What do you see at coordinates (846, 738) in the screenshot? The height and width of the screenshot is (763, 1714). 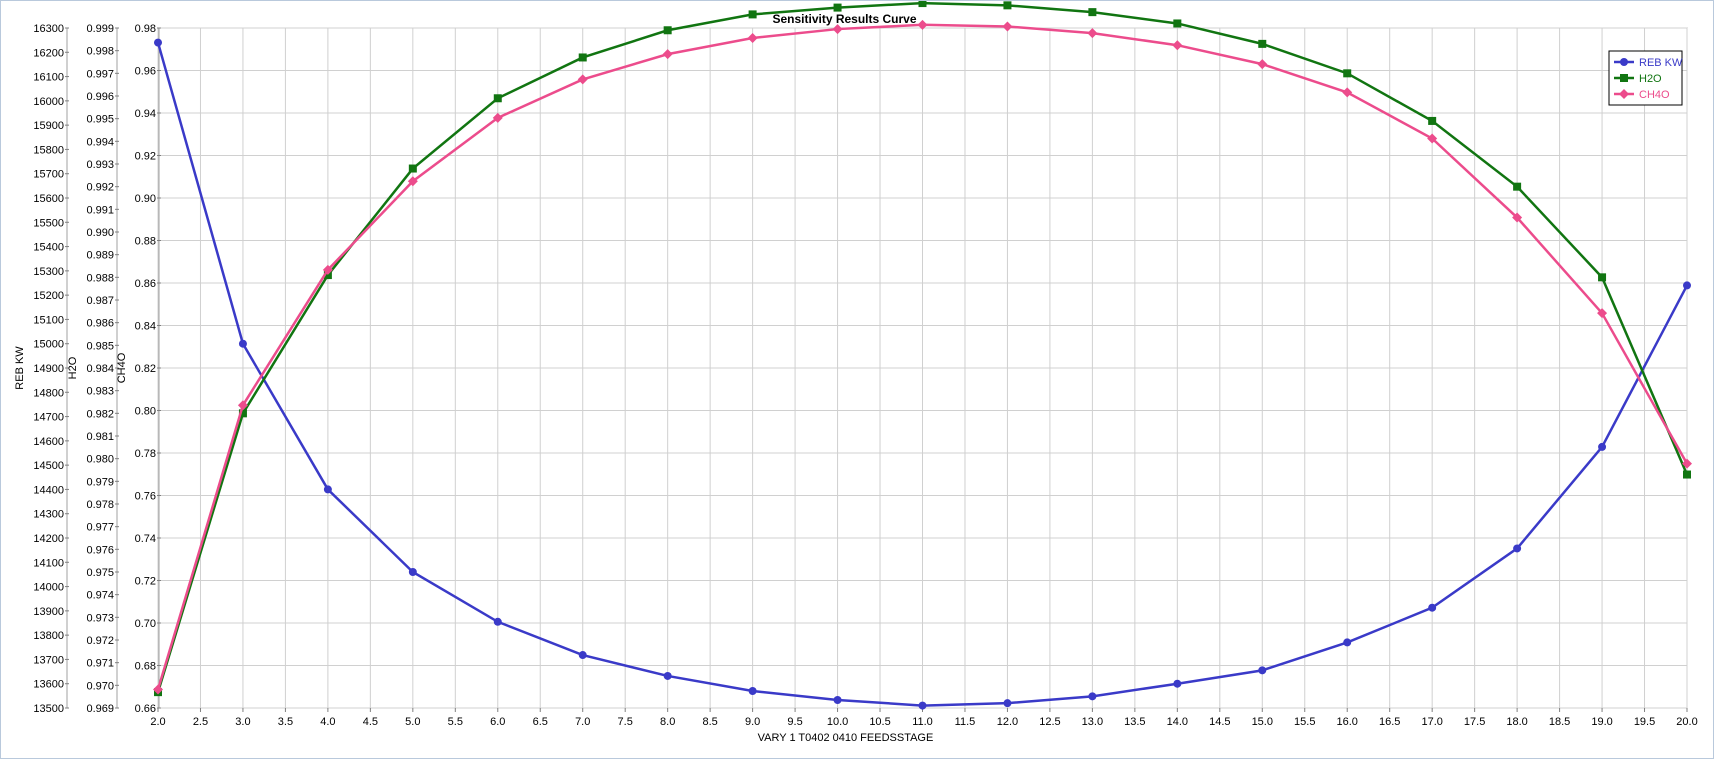 I see `x-axis-title: VARY 1 T0402 0410 FEEDSSTAGE` at bounding box center [846, 738].